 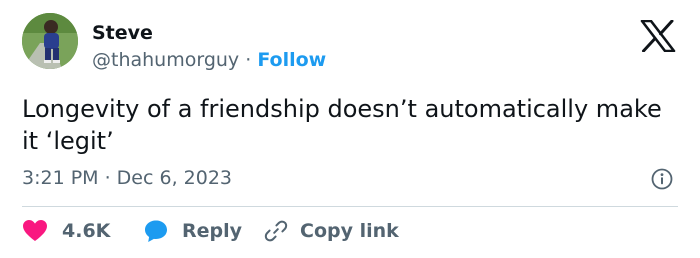 I want to click on link-icon, so click(x=276, y=231).